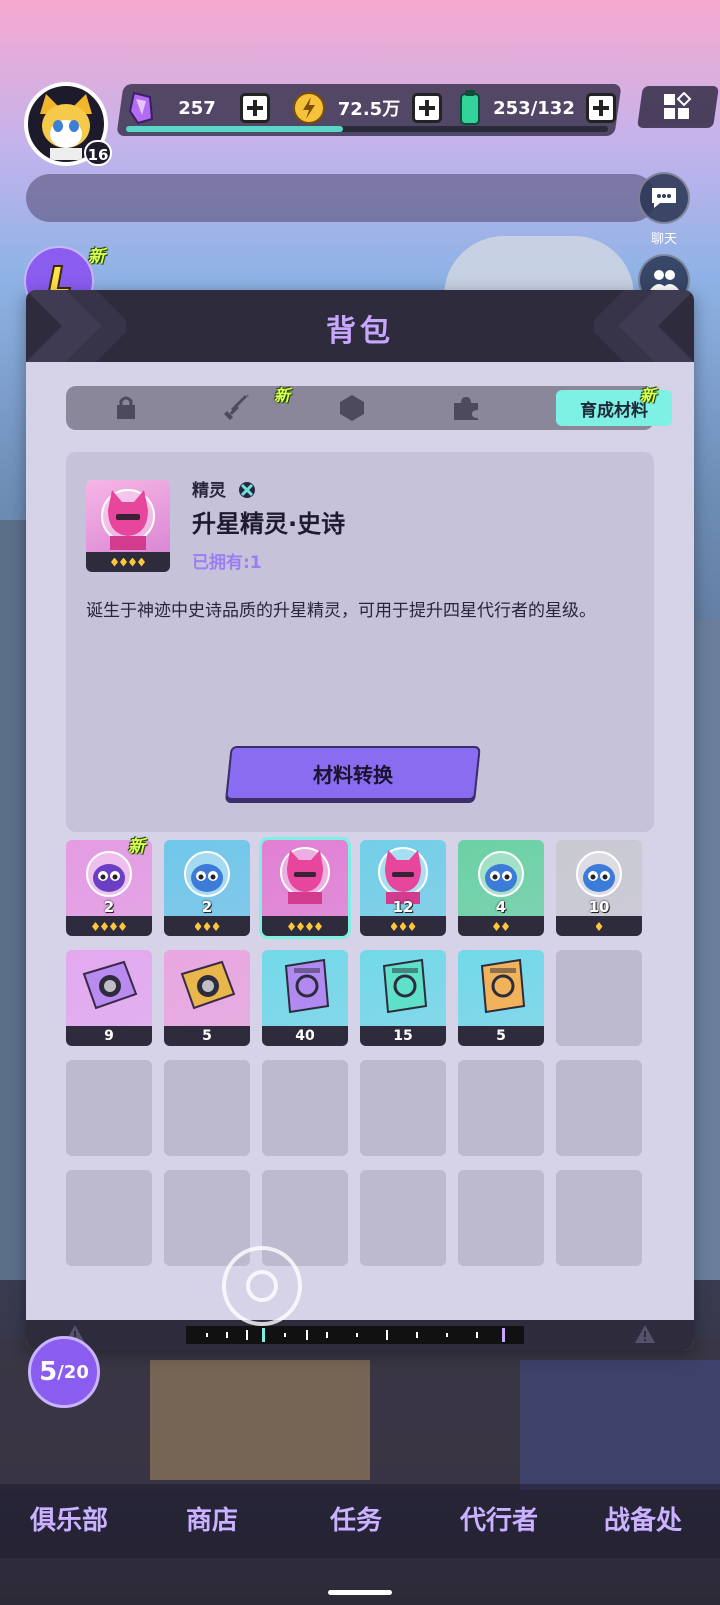  I want to click on detail-item-icon, so click(128, 526).